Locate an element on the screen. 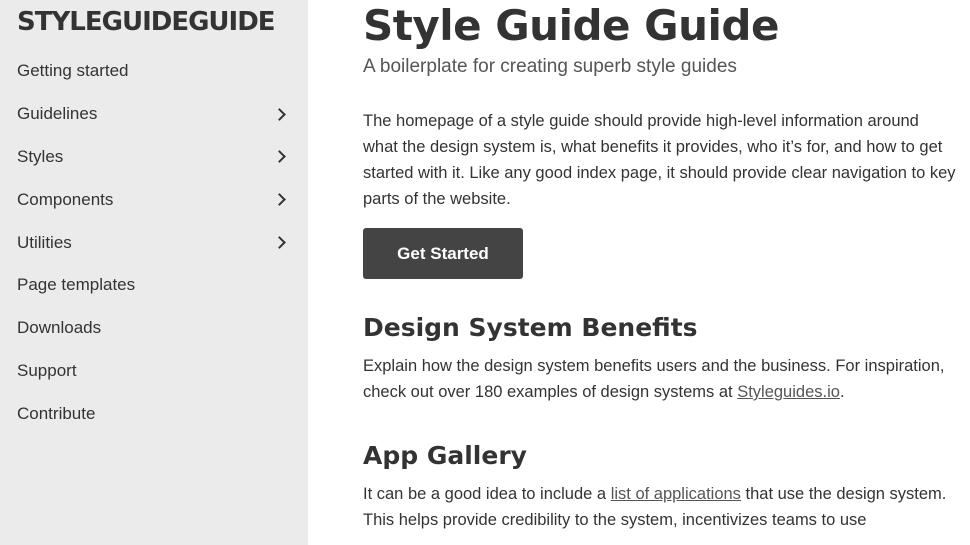  sidebar-item-label: Page templates is located at coordinates (76, 285).